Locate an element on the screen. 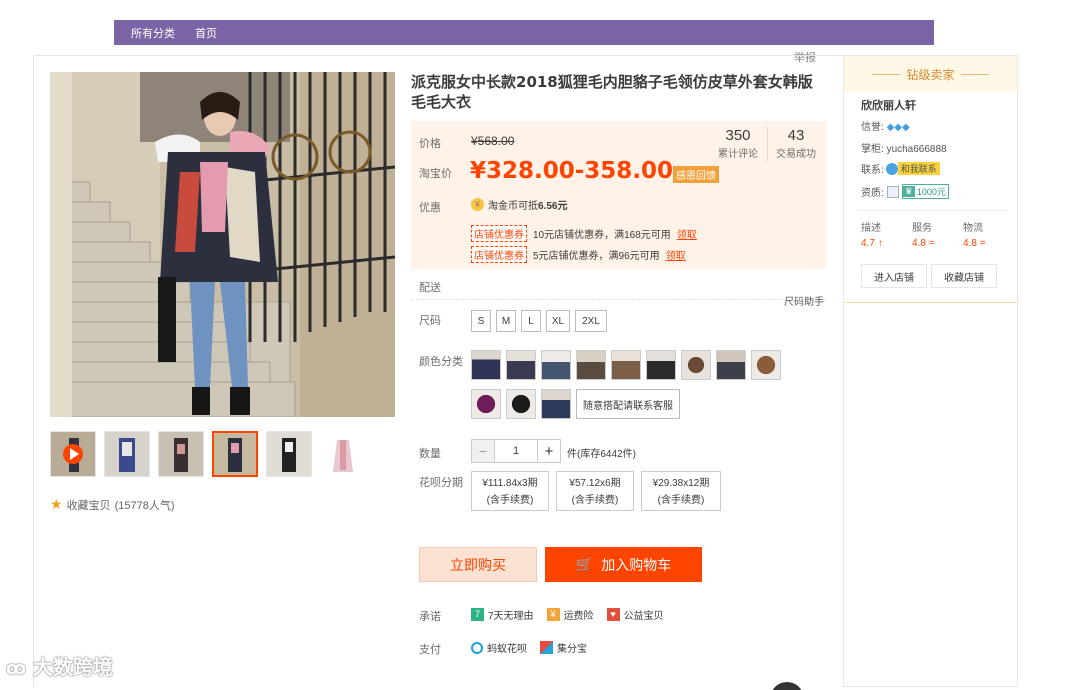 The width and height of the screenshot is (1080, 690). installment-amount: ¥57.12x6期 is located at coordinates (595, 483).